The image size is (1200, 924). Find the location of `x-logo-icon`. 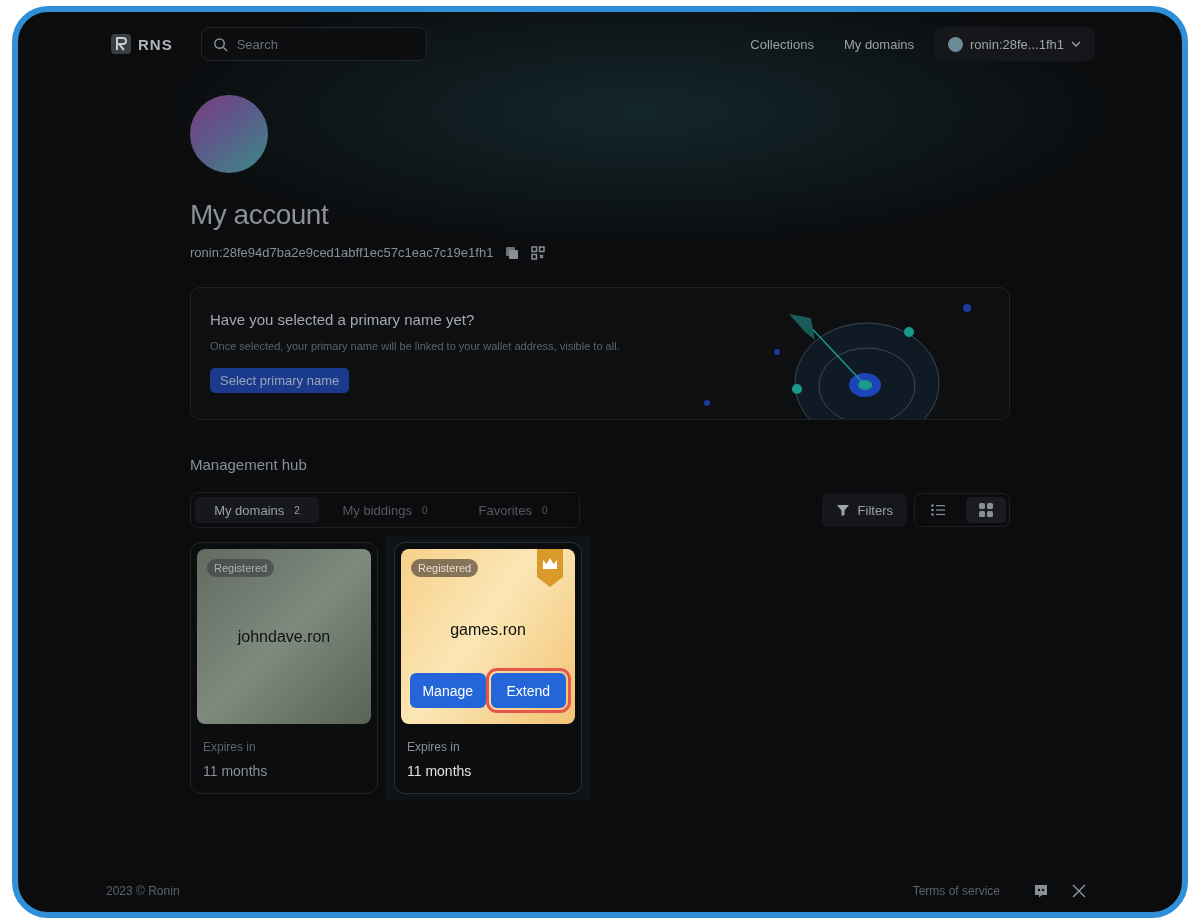

x-logo-icon is located at coordinates (1079, 891).